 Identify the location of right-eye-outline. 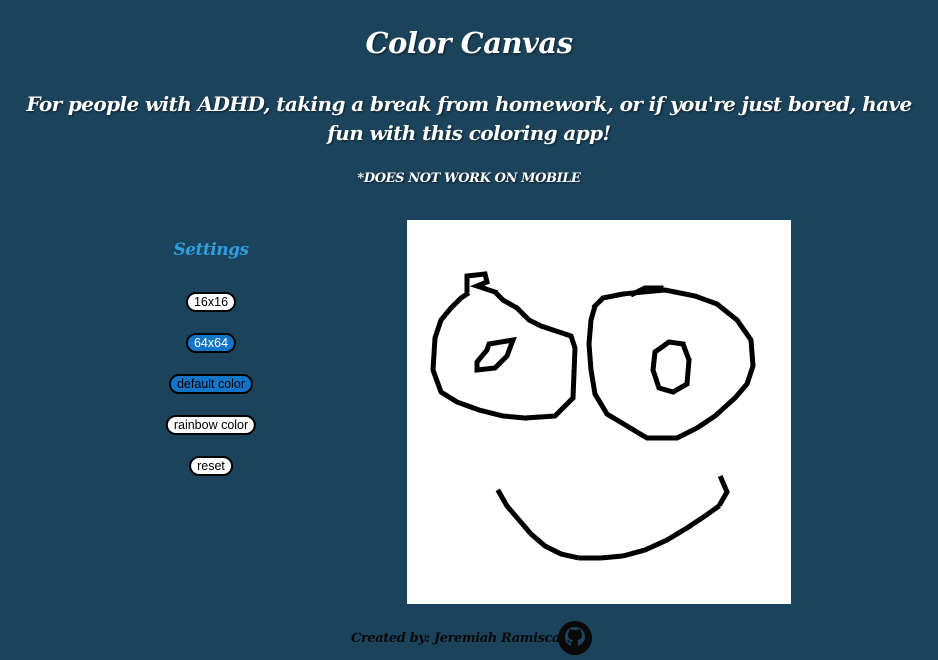
(671, 364).